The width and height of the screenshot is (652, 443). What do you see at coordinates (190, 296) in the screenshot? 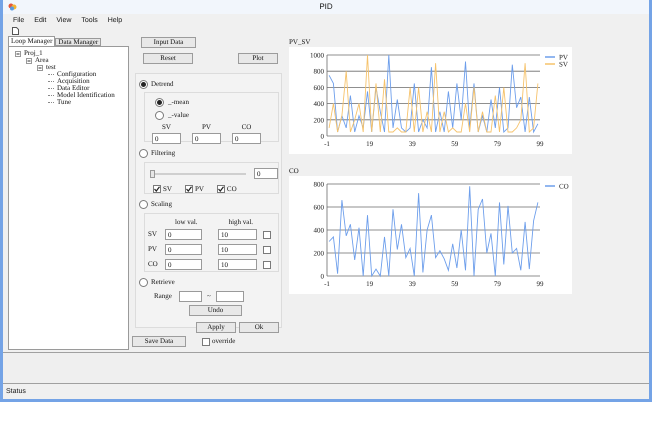
I see `range-start-field` at bounding box center [190, 296].